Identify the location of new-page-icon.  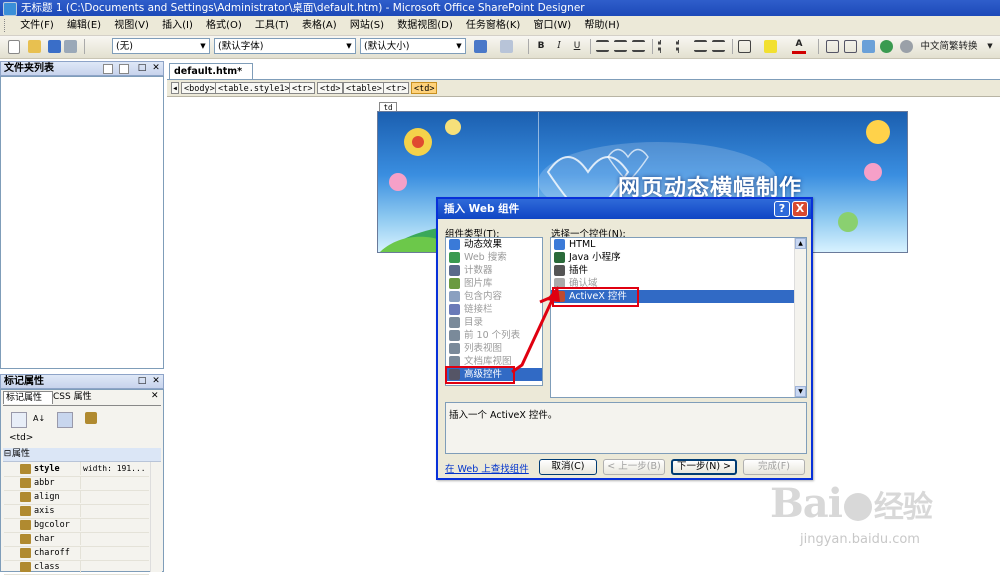
(14, 47).